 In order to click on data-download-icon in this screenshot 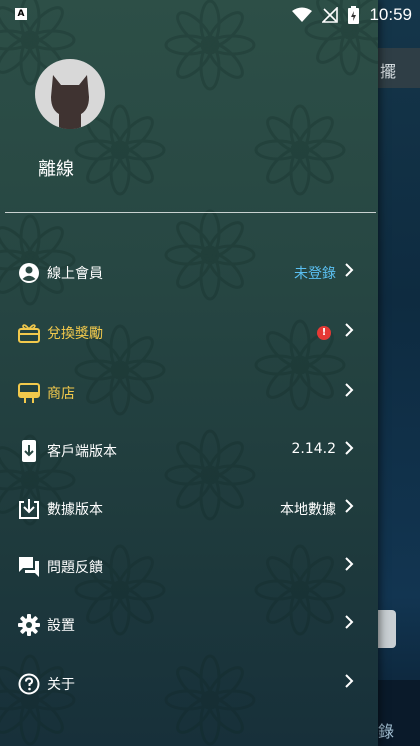, I will do `click(29, 509)`.